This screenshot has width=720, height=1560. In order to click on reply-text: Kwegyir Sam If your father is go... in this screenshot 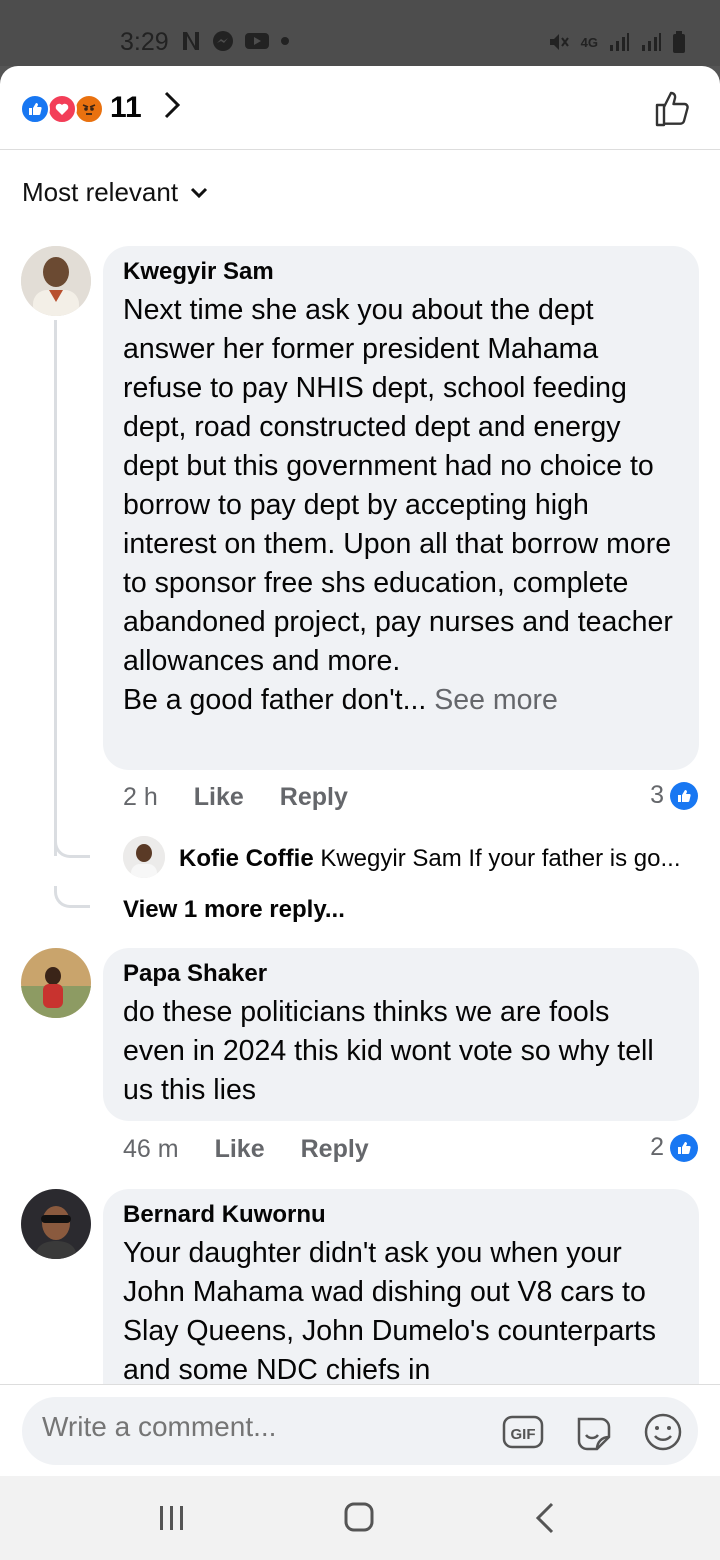, I will do `click(500, 858)`.